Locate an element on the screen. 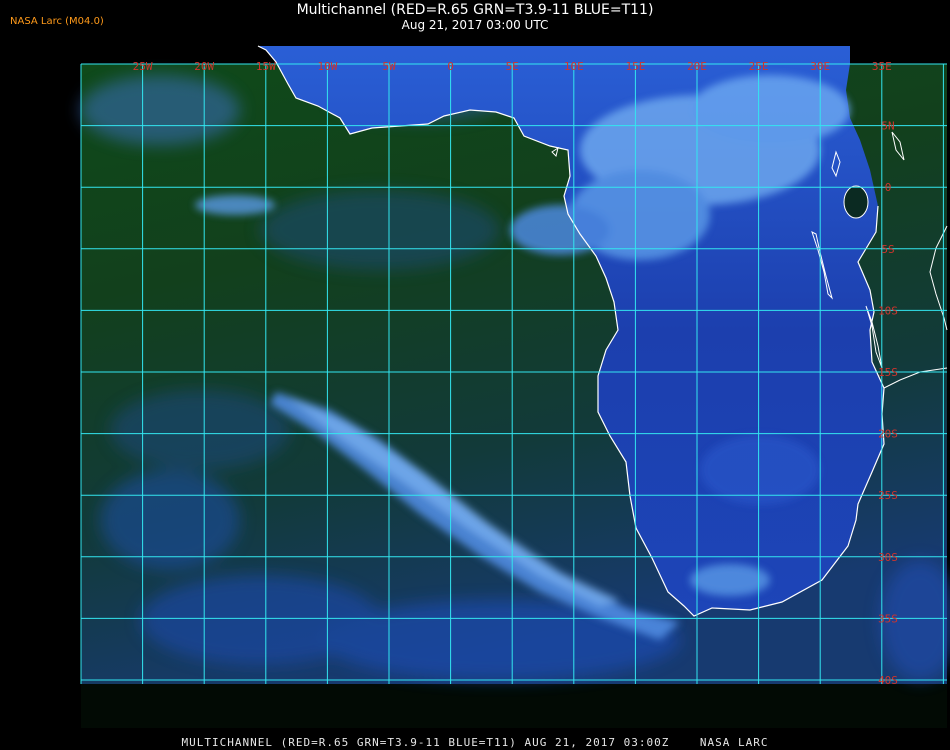  latitude-label: 25S is located at coordinates (888, 495).